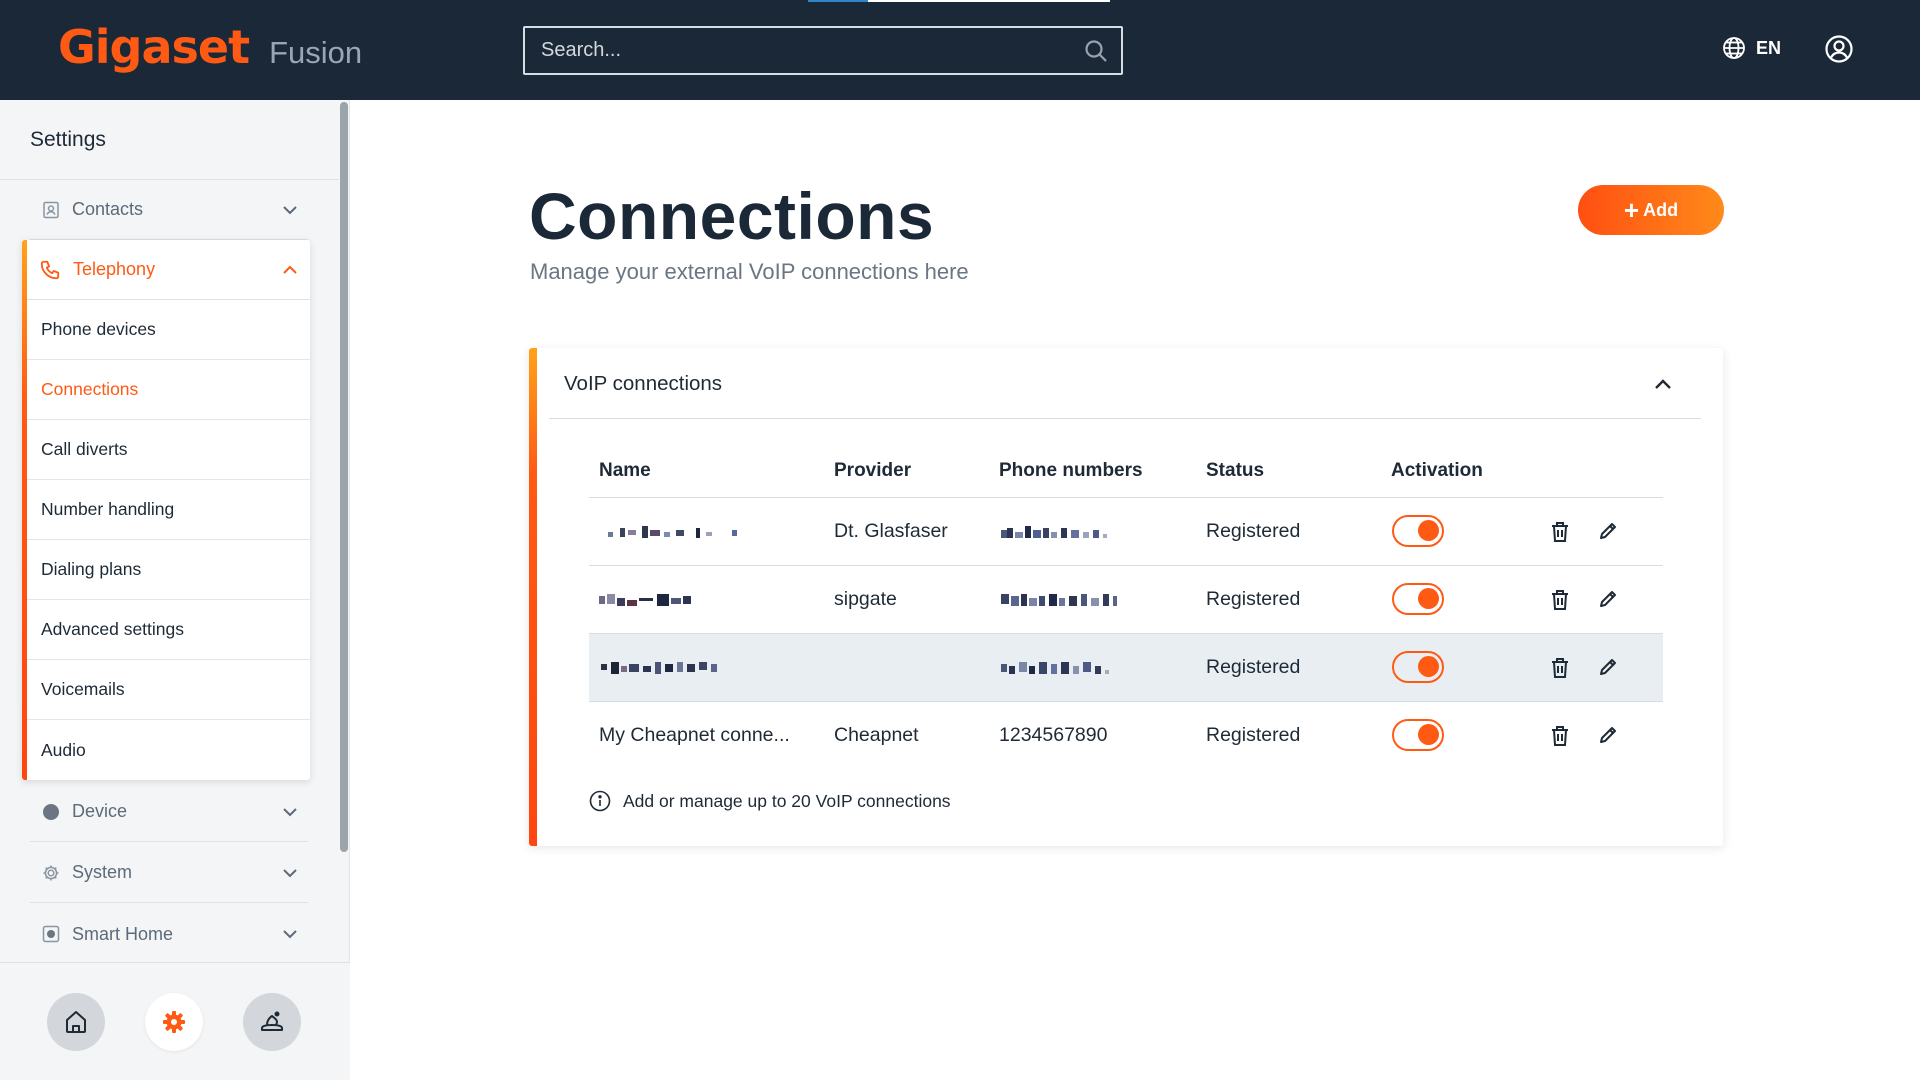 The image size is (1920, 1080). Describe the element at coordinates (168, 330) in the screenshot. I see `sidebar-subitem-phone-devices: Phone devices` at that location.